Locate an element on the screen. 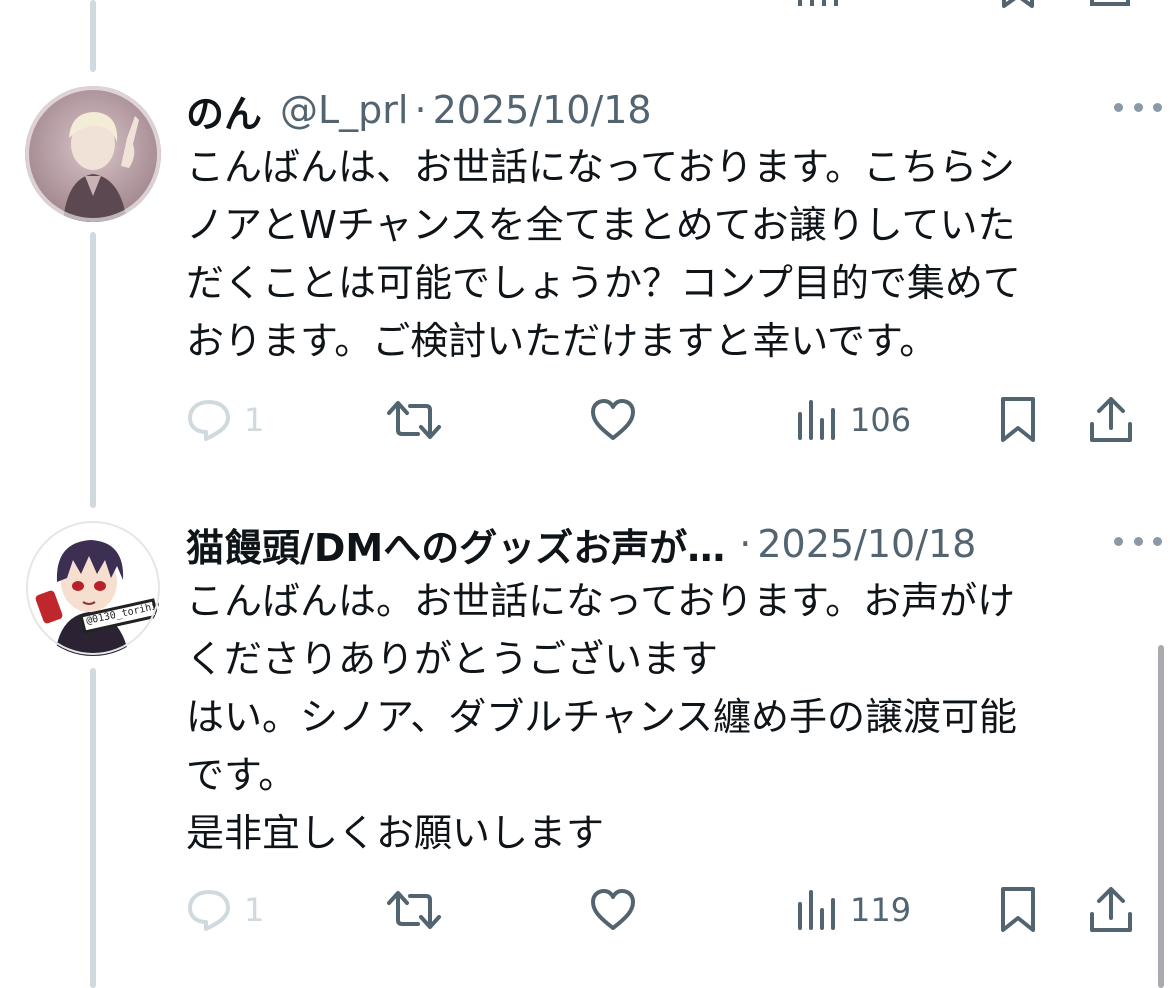  avatar: @0130_torihik is located at coordinates (93, 588).